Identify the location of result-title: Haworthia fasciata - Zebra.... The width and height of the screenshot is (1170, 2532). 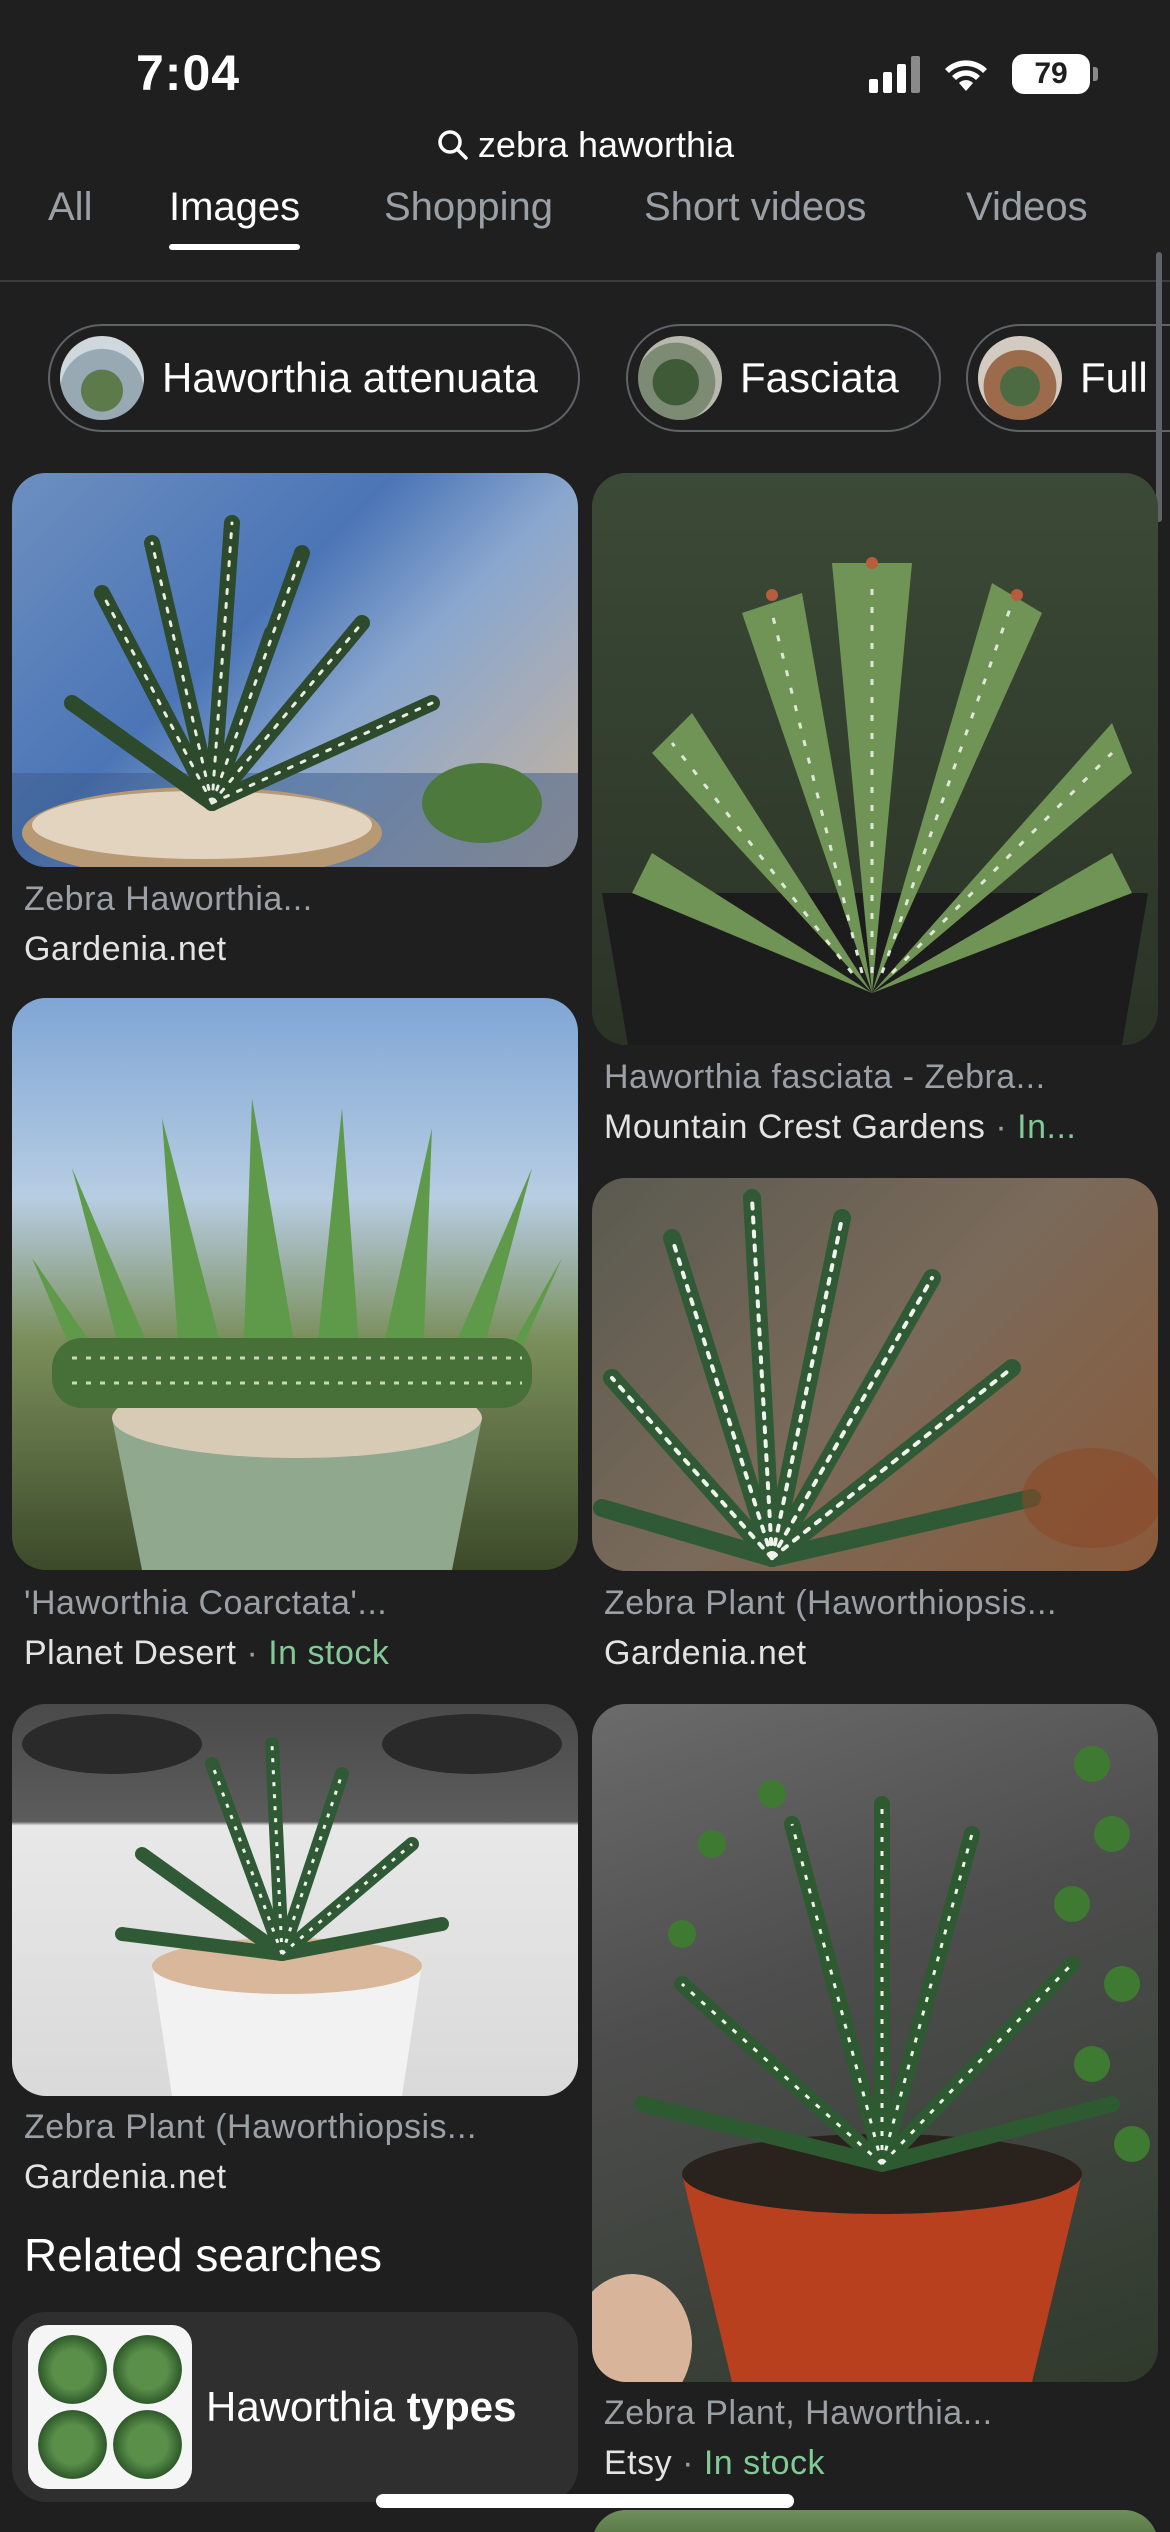
(825, 1077).